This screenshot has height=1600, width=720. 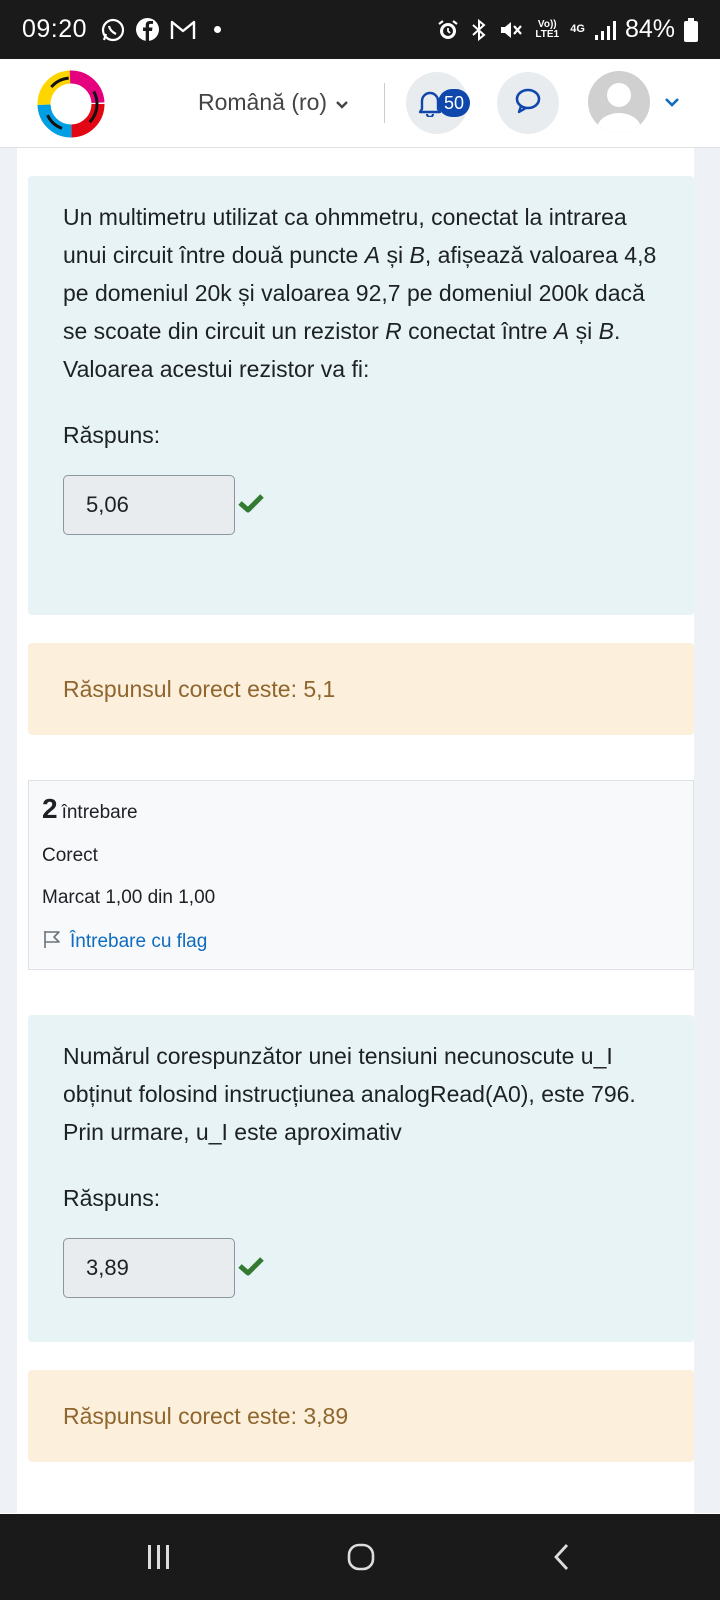 What do you see at coordinates (149, 505) in the screenshot?
I see `answer-field: 5,06` at bounding box center [149, 505].